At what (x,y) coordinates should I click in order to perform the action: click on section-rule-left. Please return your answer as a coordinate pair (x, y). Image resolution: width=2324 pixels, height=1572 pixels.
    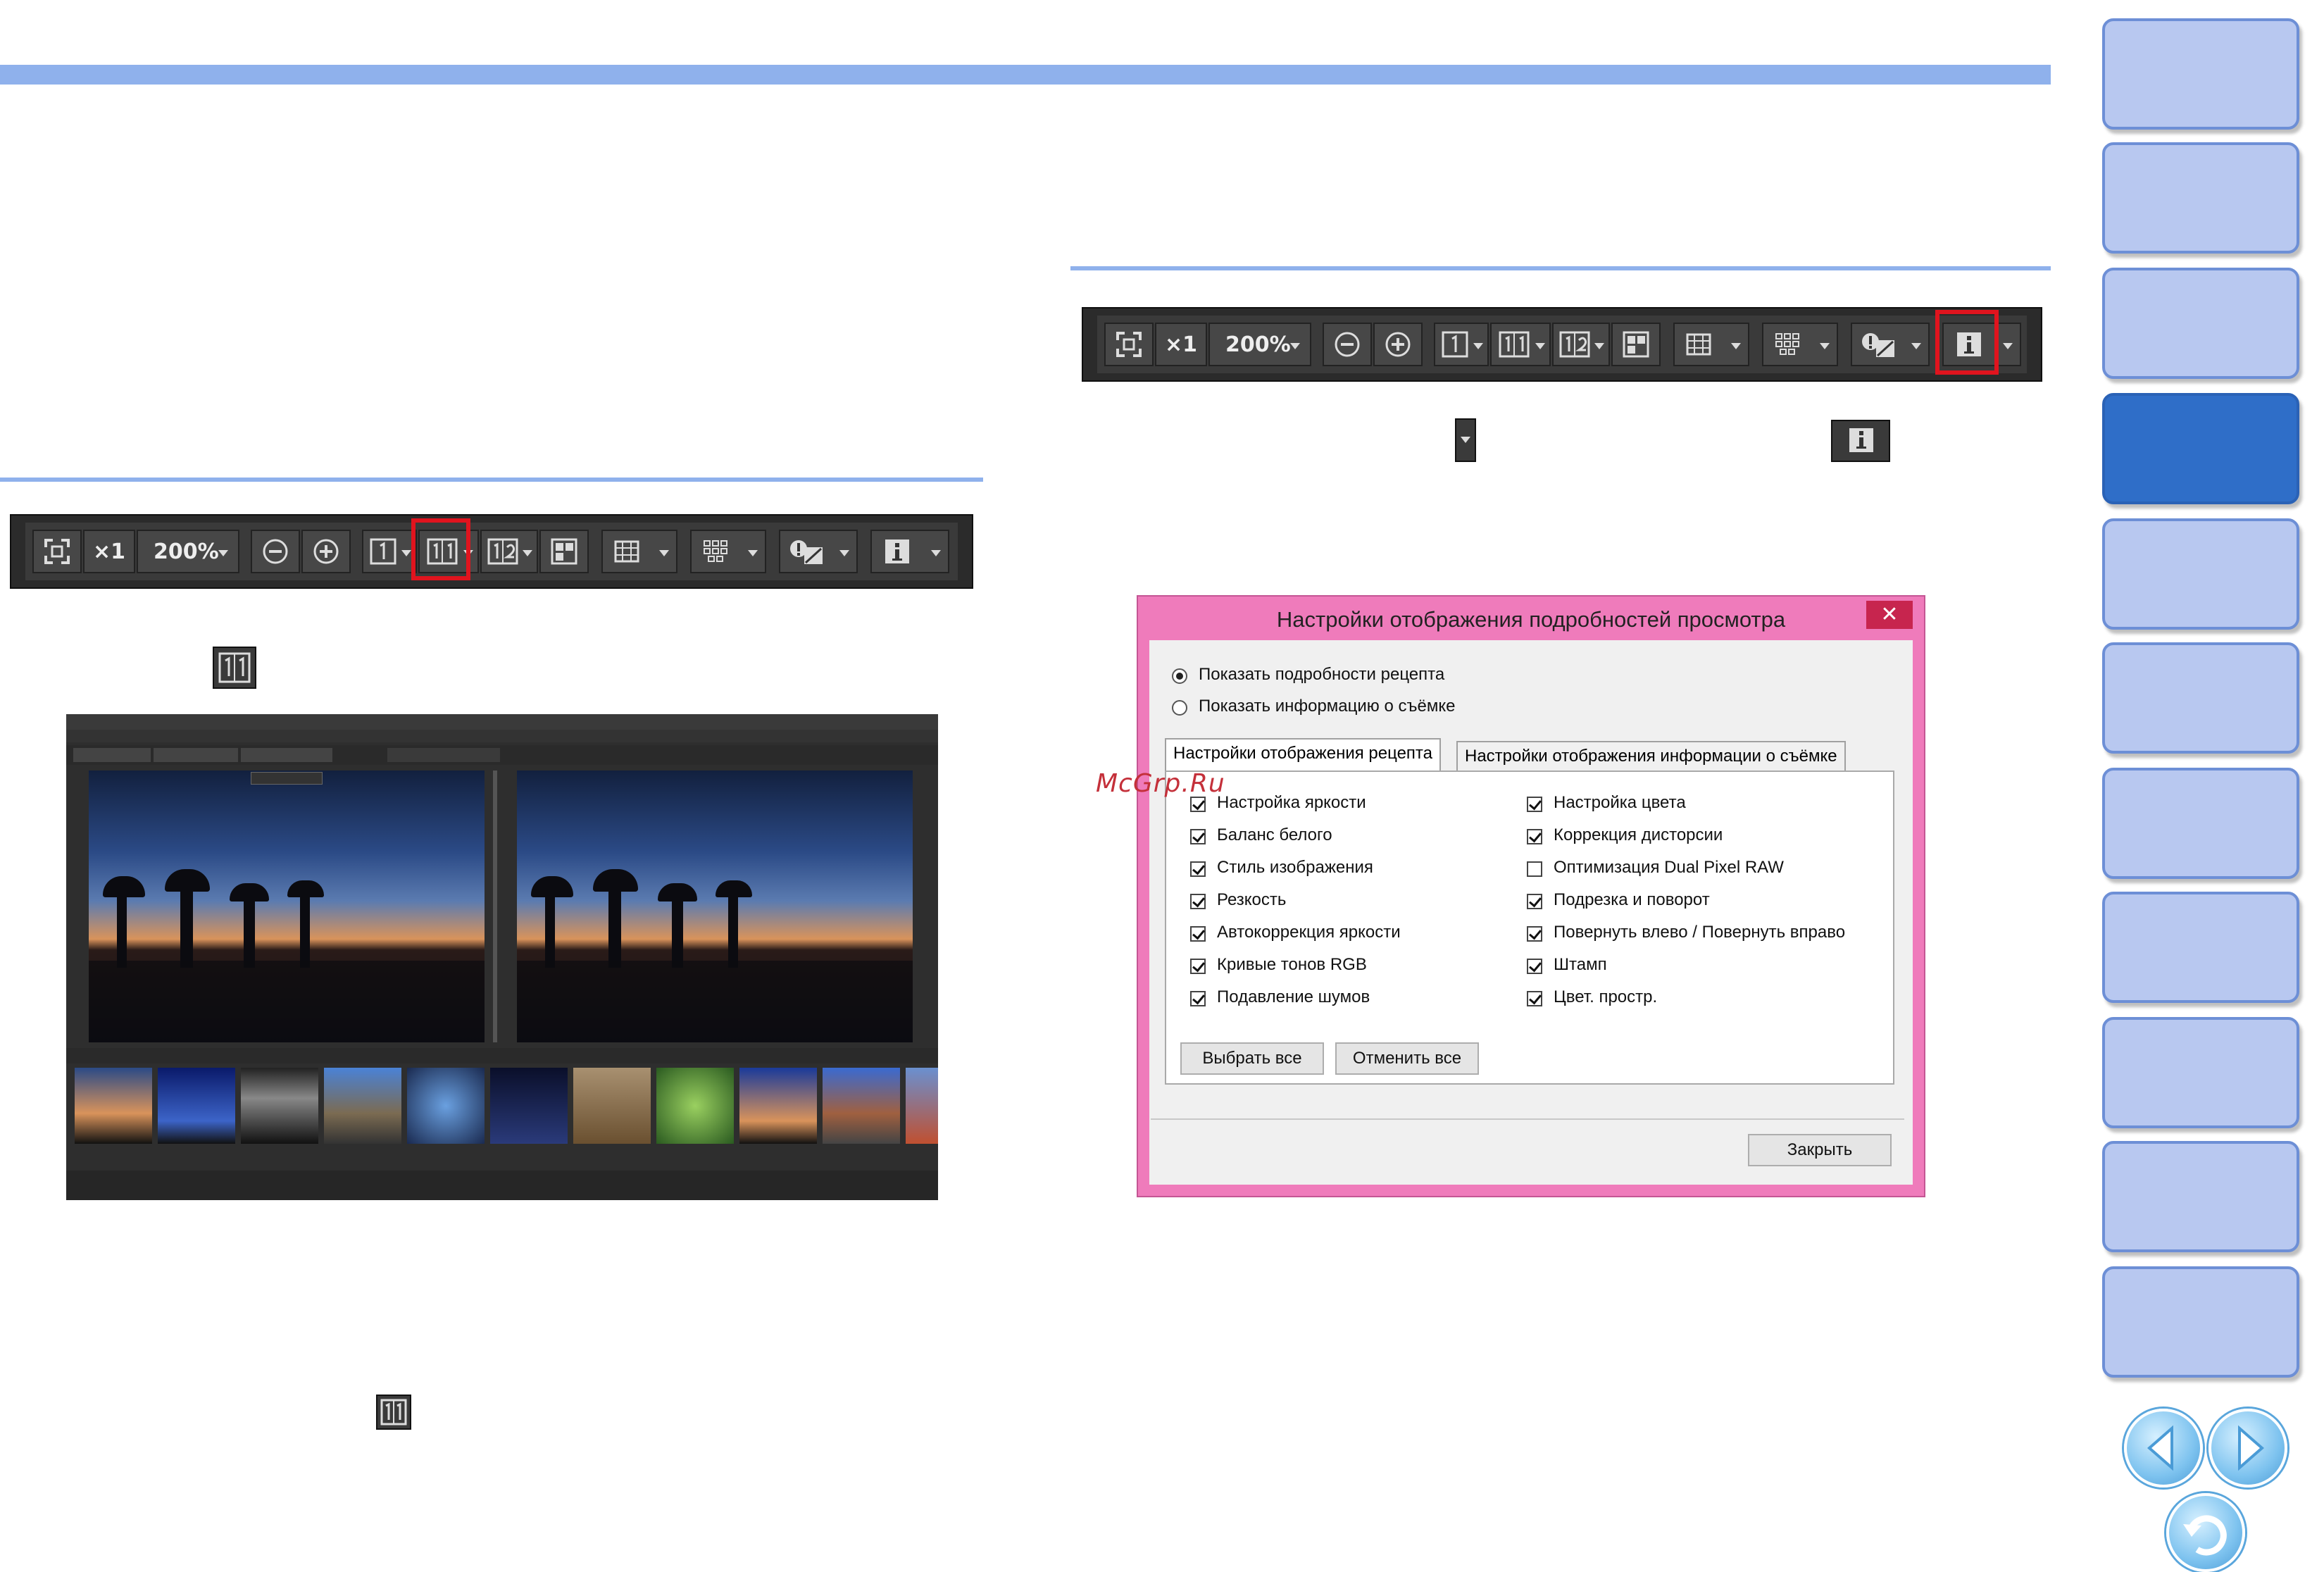
    Looking at the image, I should click on (491, 480).